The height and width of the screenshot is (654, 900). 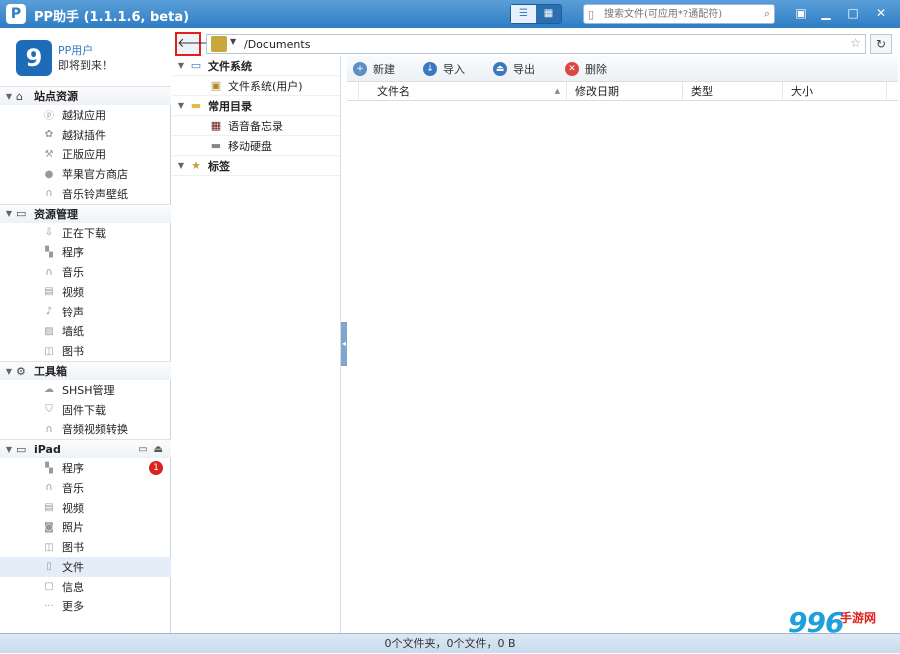 What do you see at coordinates (85, 430) in the screenshot?
I see `sidebar-item-av-convert: ∩ 音频视频转换` at bounding box center [85, 430].